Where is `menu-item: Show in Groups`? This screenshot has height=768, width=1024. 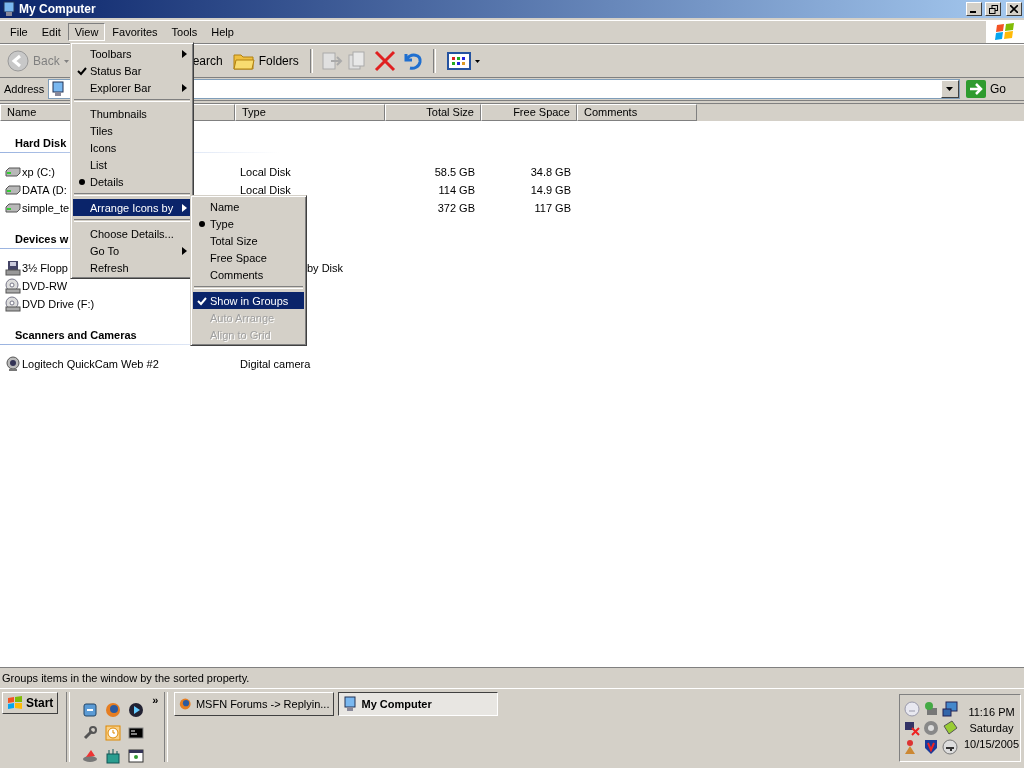
menu-item: Show in Groups is located at coordinates (248, 300).